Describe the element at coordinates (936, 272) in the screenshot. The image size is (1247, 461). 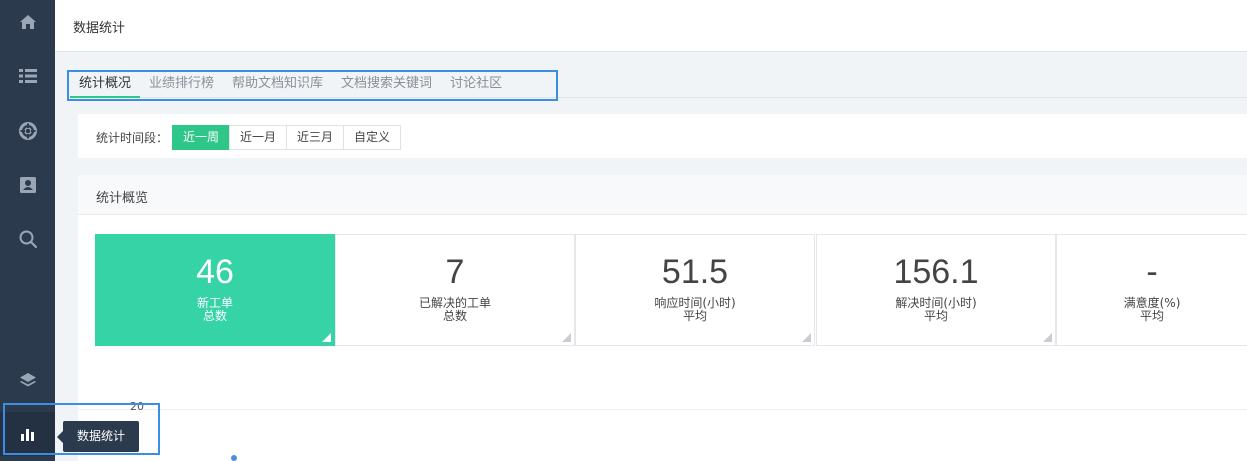
I see `stat-value: 156.1` at that location.